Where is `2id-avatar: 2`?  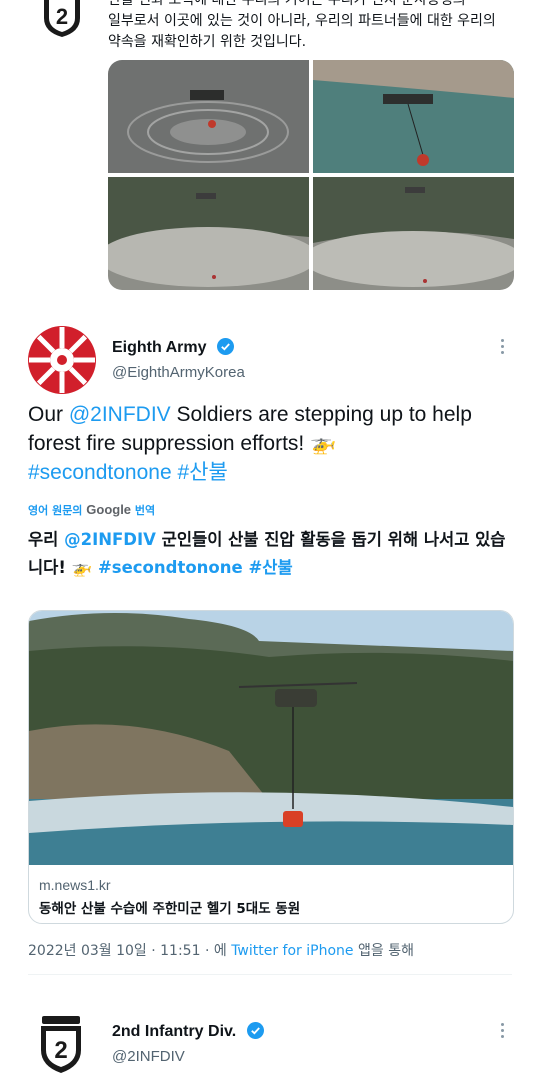
2id-avatar: 2 is located at coordinates (61, 1045).